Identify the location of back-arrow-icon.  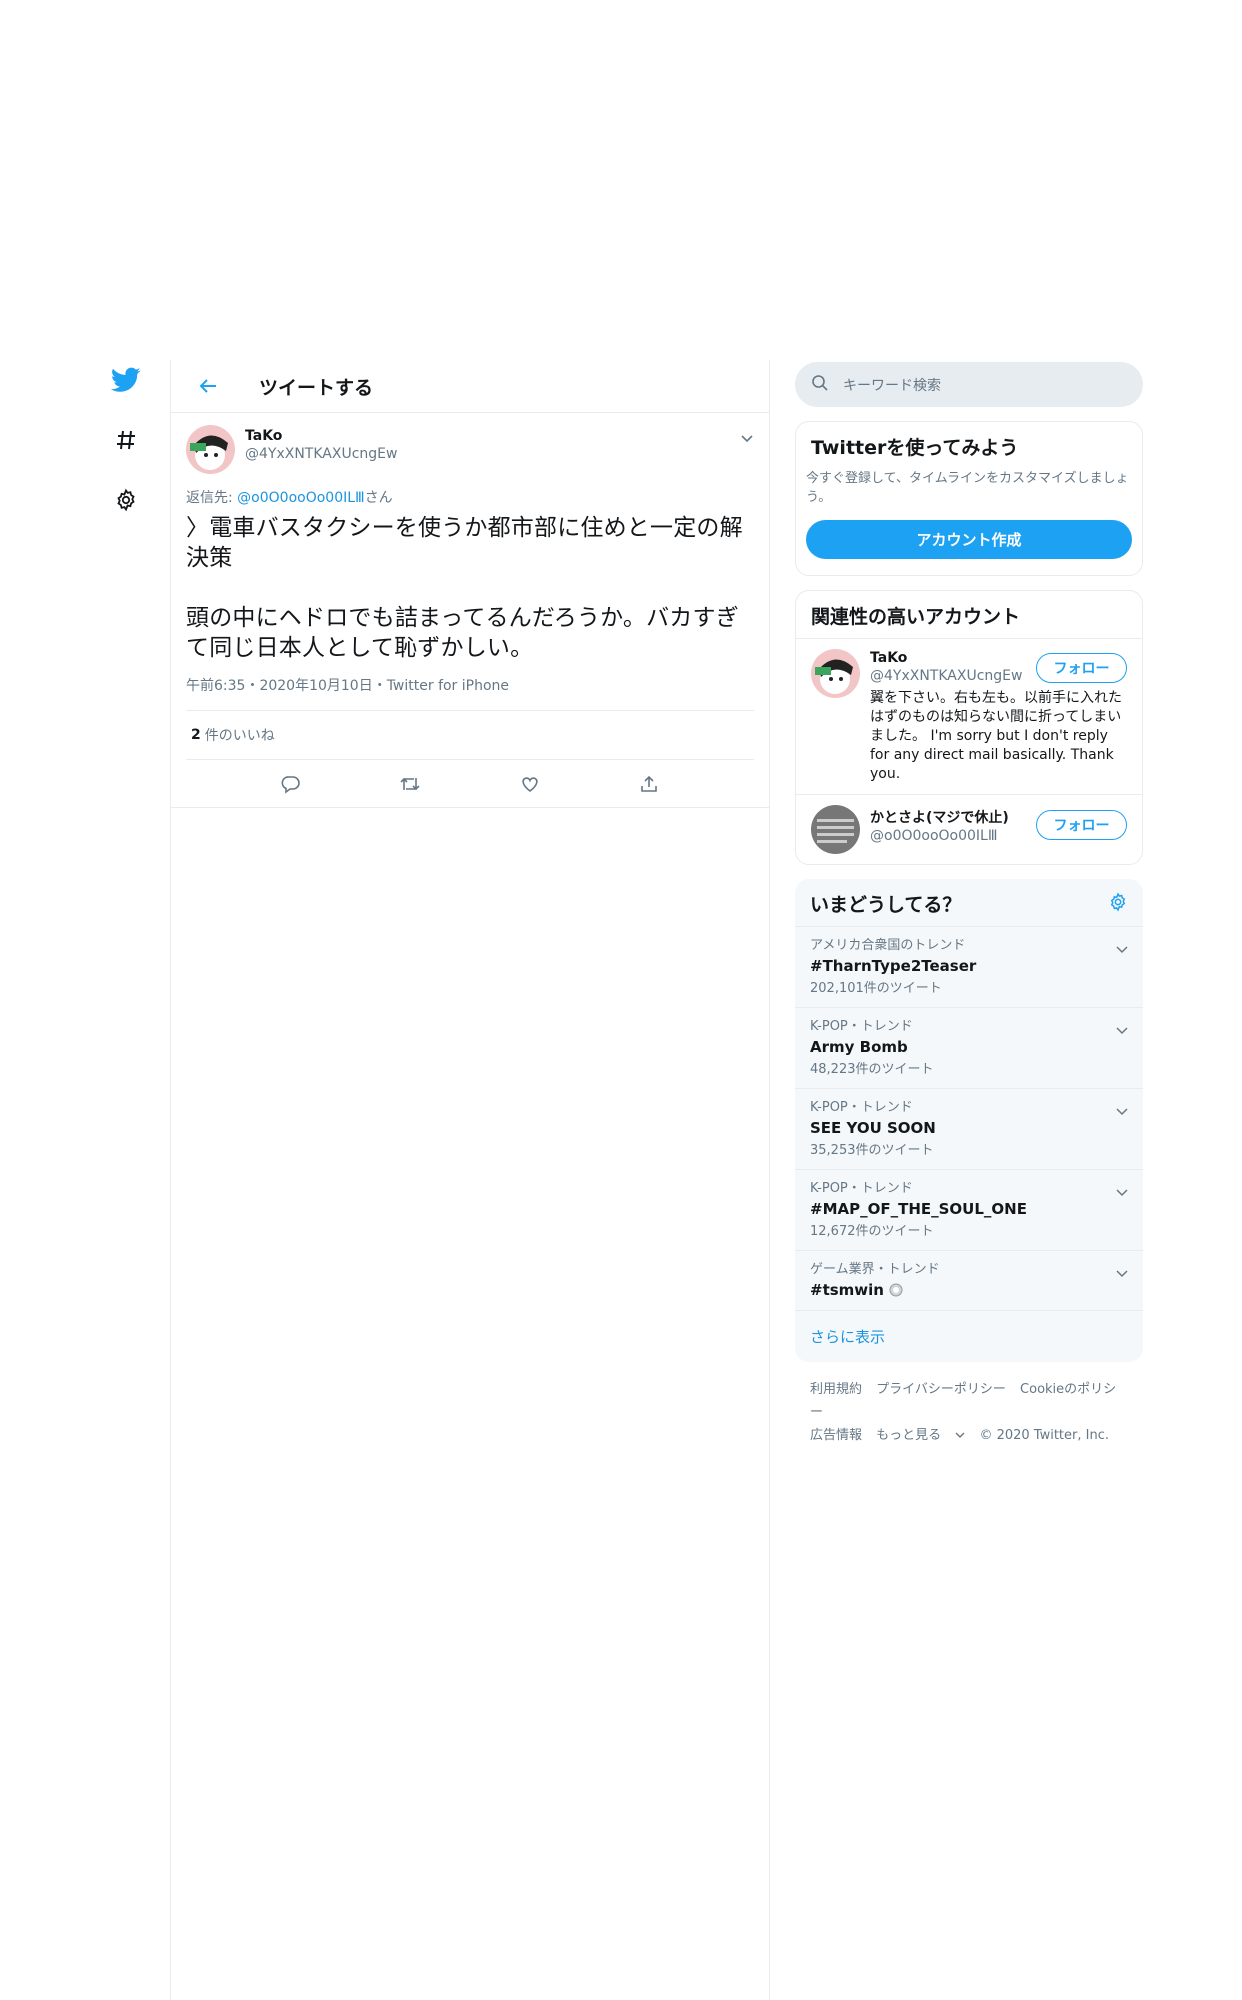
(208, 386).